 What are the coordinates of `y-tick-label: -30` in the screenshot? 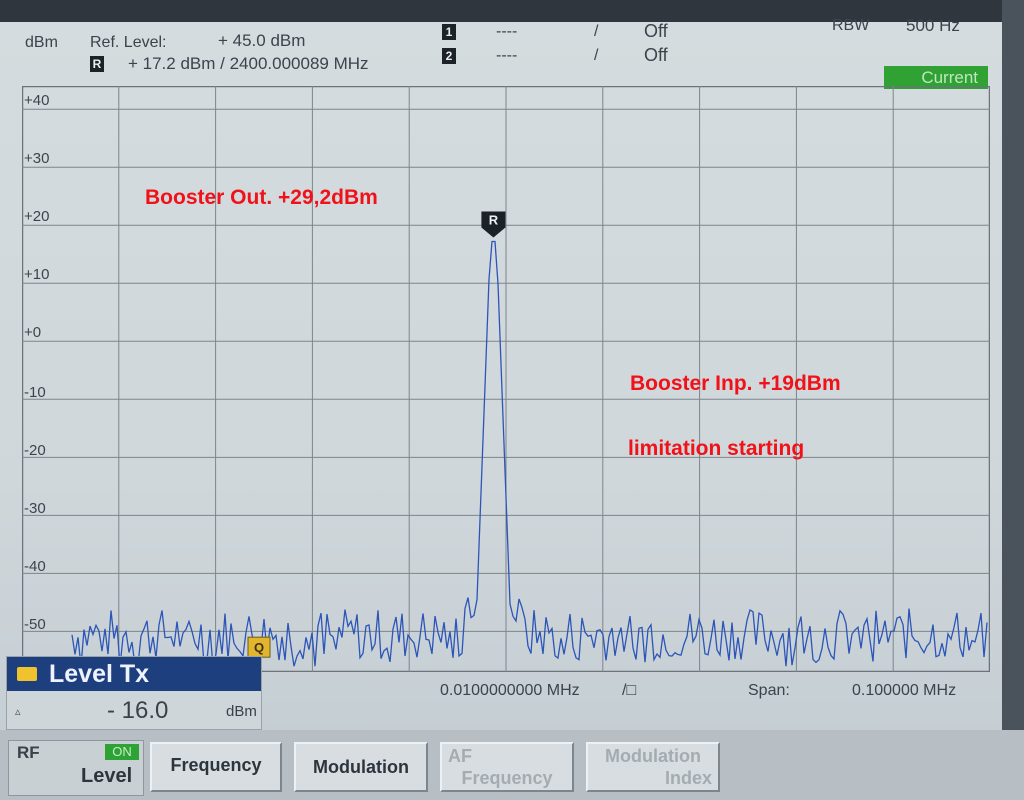 It's located at (35, 508).